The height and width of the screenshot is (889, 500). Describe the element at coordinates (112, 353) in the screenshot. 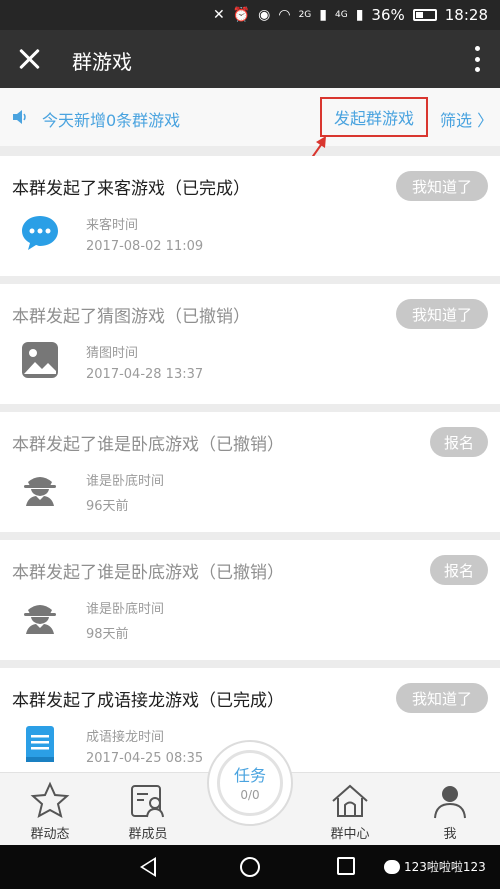

I see `card-label: 猜图时间` at that location.